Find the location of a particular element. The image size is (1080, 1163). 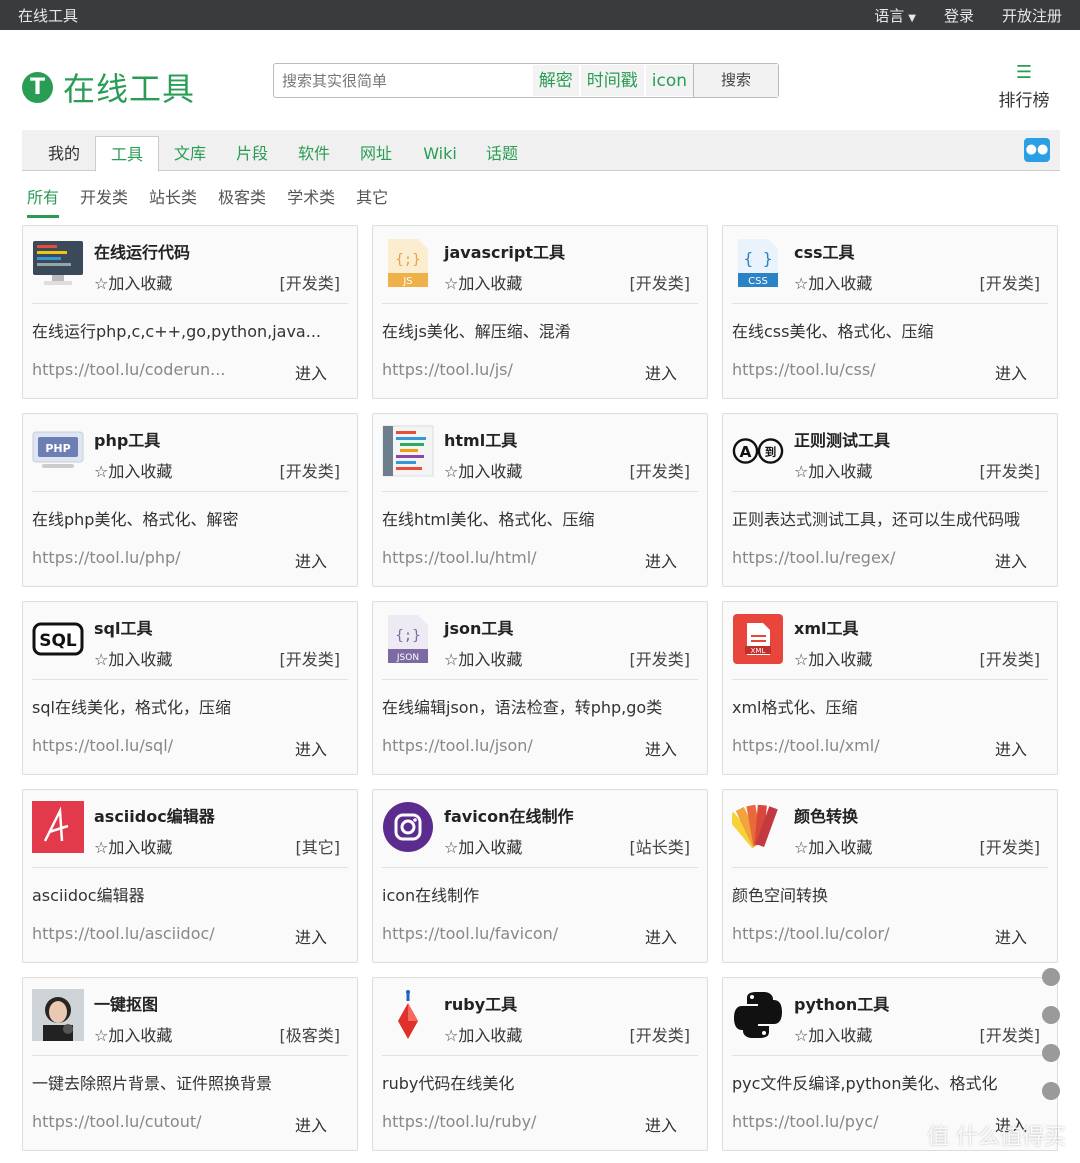

tab-mine: 我的 is located at coordinates (64, 154).